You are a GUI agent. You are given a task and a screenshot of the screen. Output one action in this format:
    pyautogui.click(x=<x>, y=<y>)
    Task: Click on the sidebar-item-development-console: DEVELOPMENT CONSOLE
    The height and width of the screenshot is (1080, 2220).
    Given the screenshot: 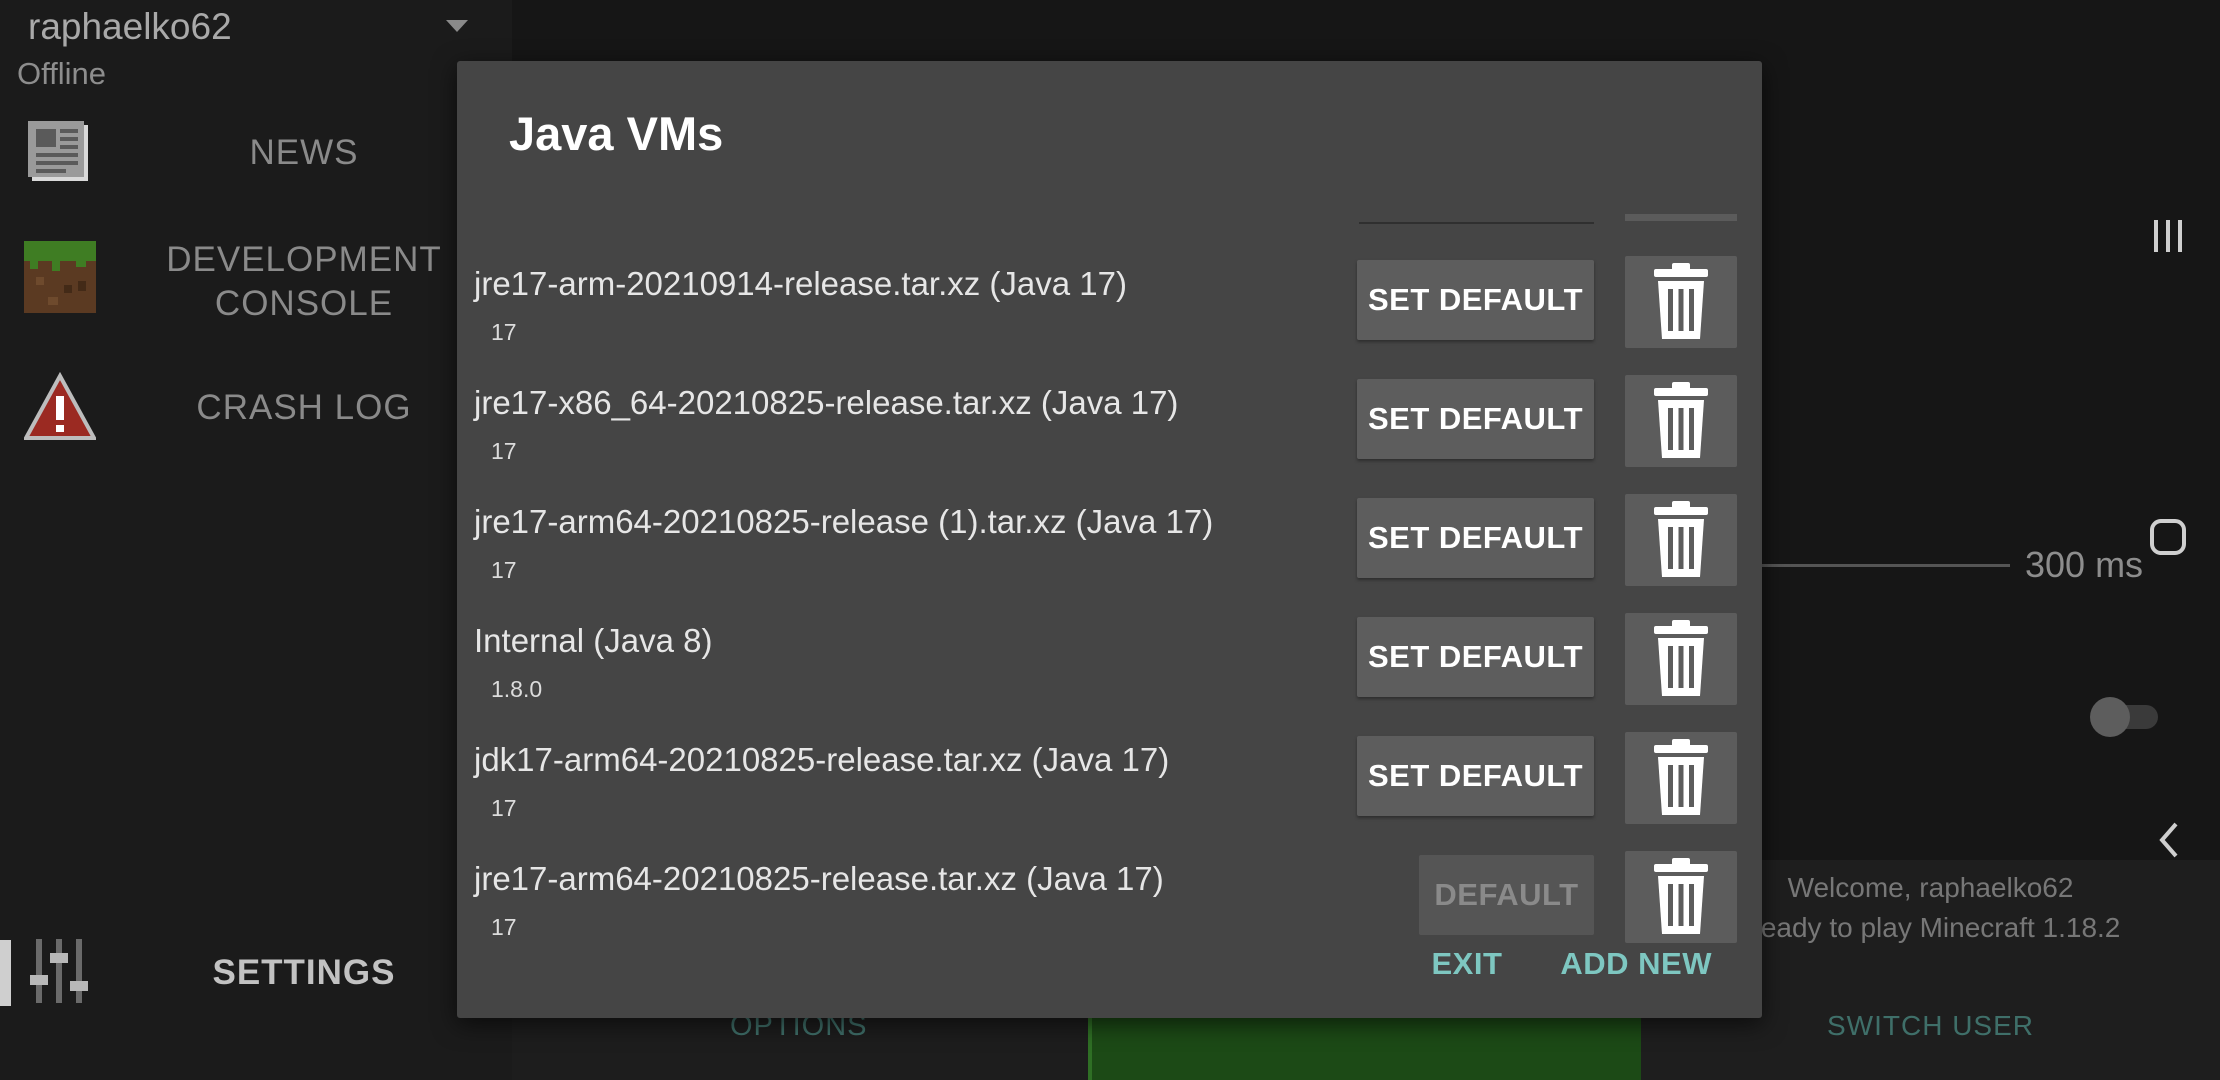 What is the action you would take?
    pyautogui.click(x=256, y=283)
    